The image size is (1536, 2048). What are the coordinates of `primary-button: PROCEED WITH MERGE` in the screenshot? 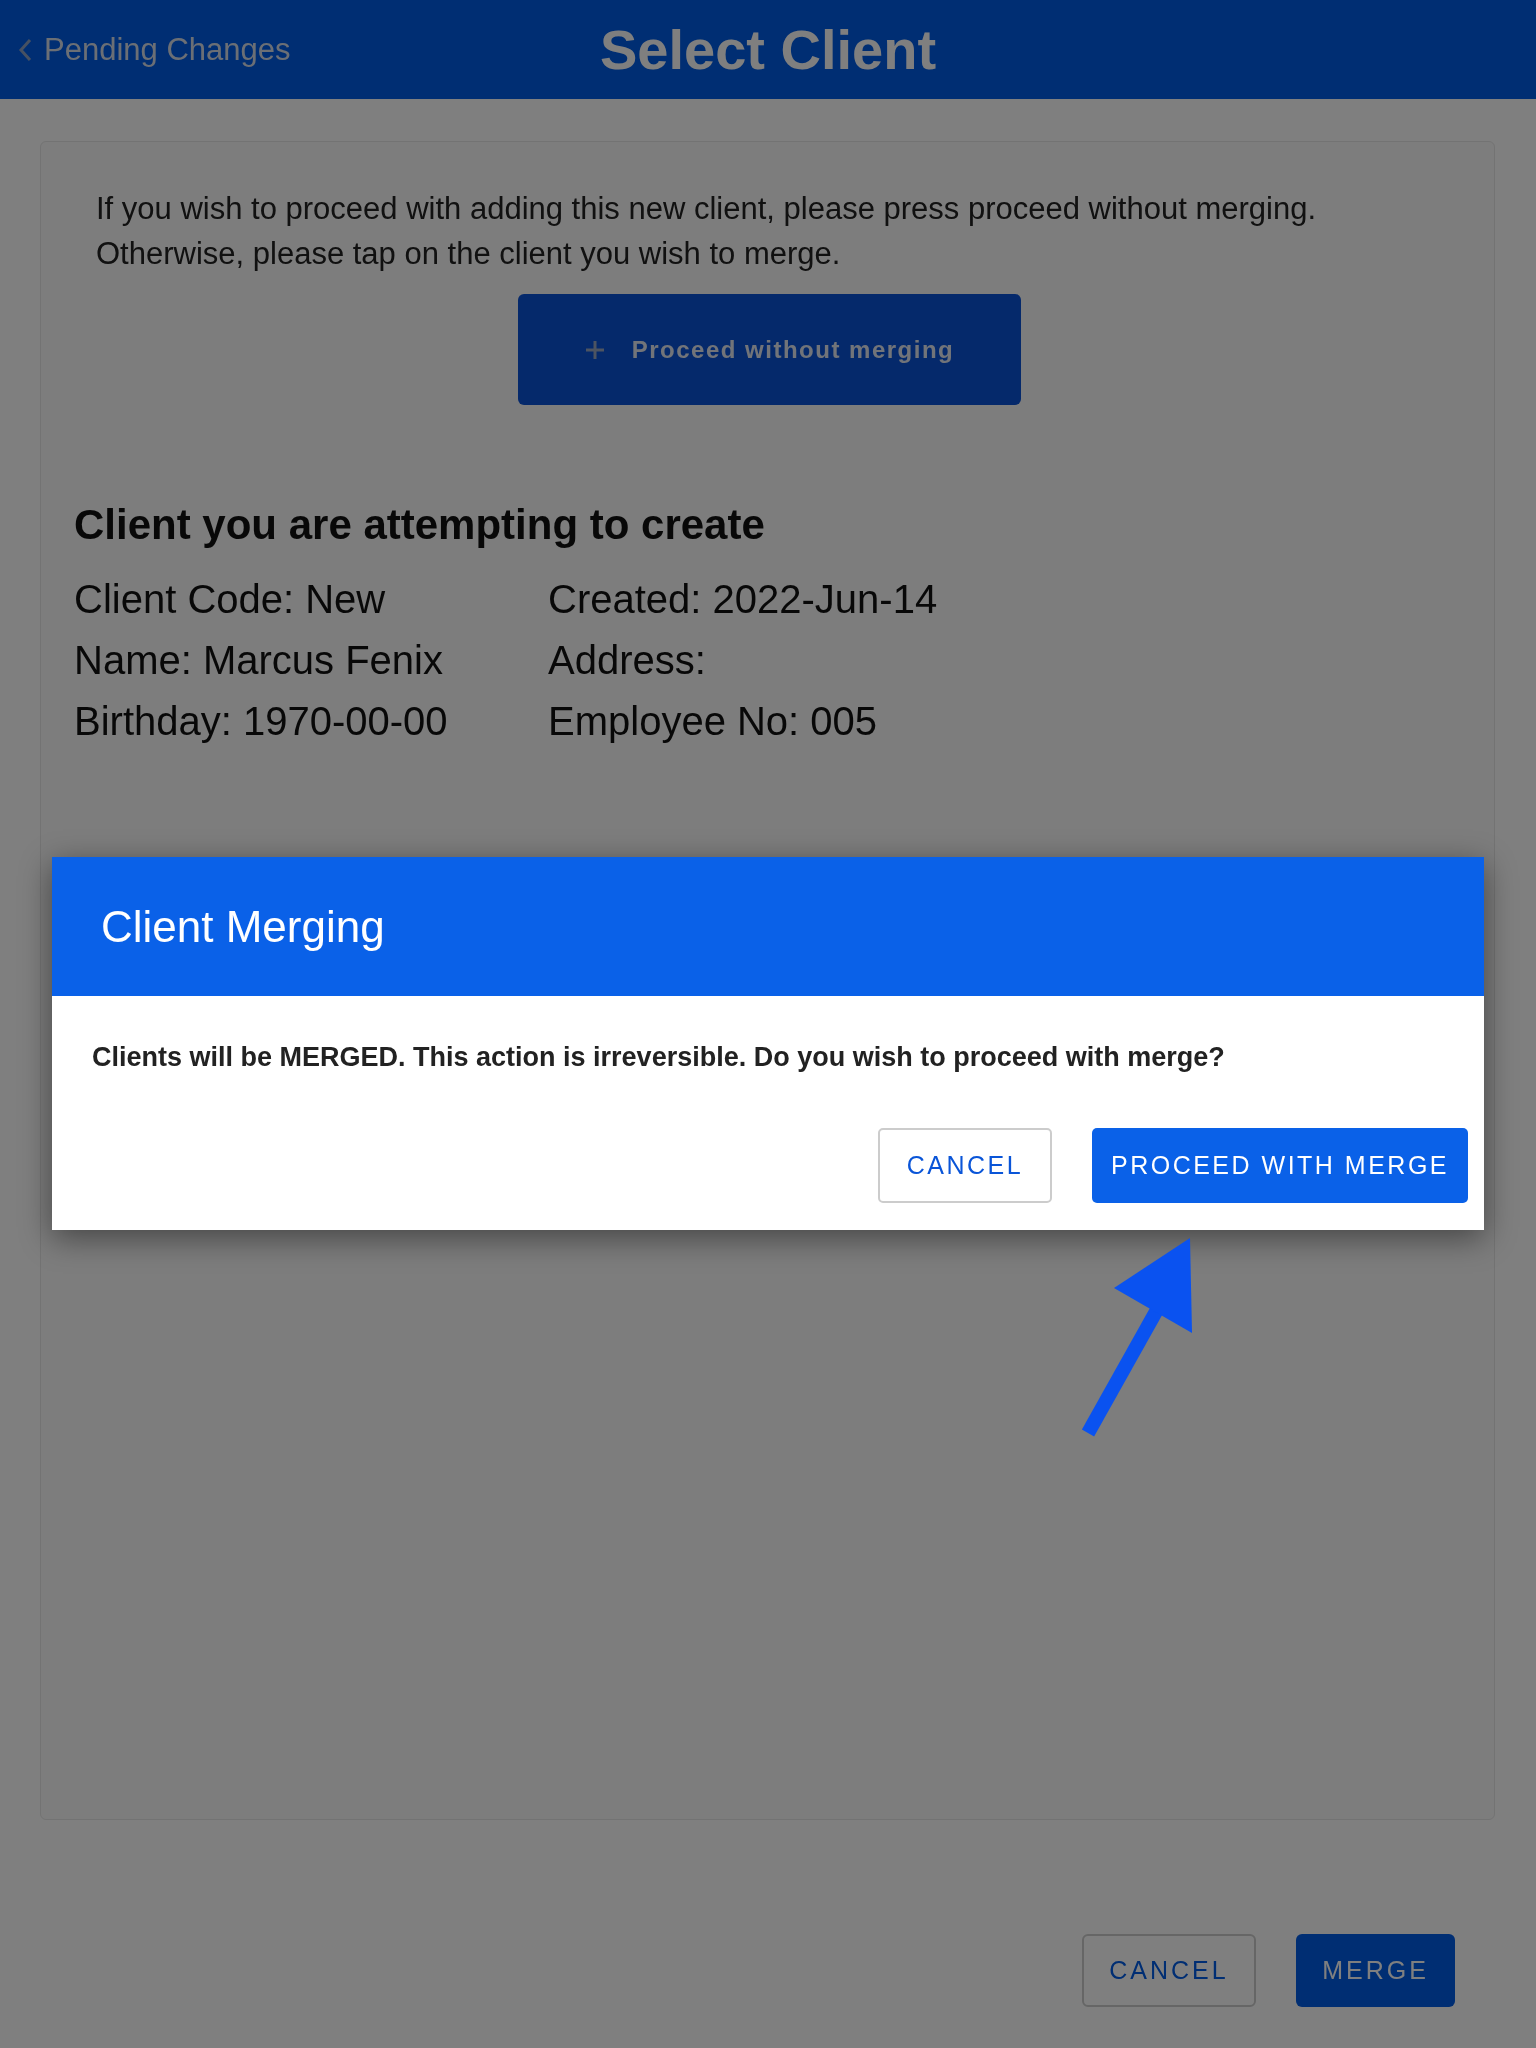 It's located at (1280, 1165).